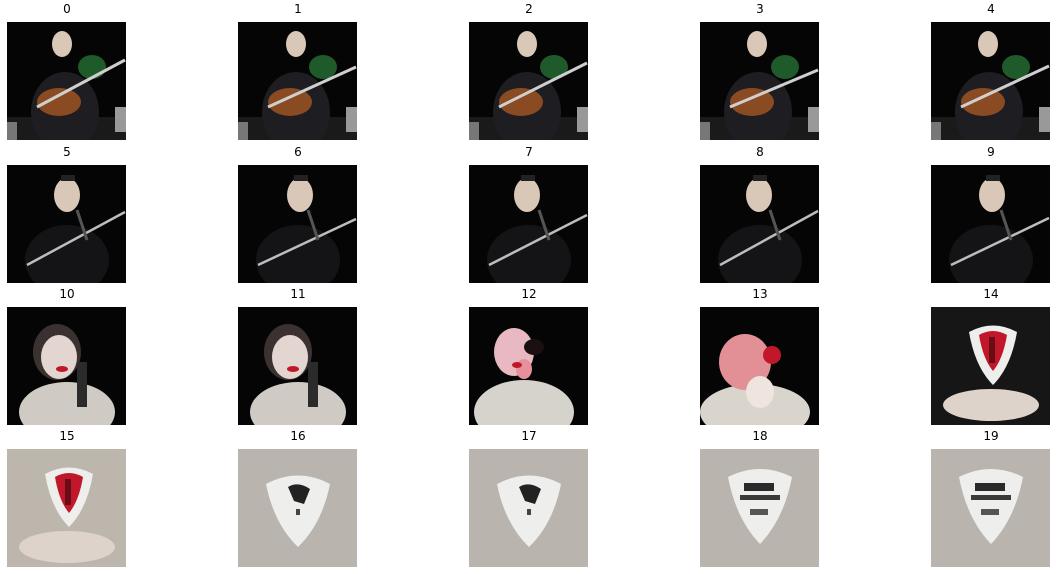 This screenshot has width=1056, height=574. What do you see at coordinates (298, 294) in the screenshot?
I see `frame-label: 11` at bounding box center [298, 294].